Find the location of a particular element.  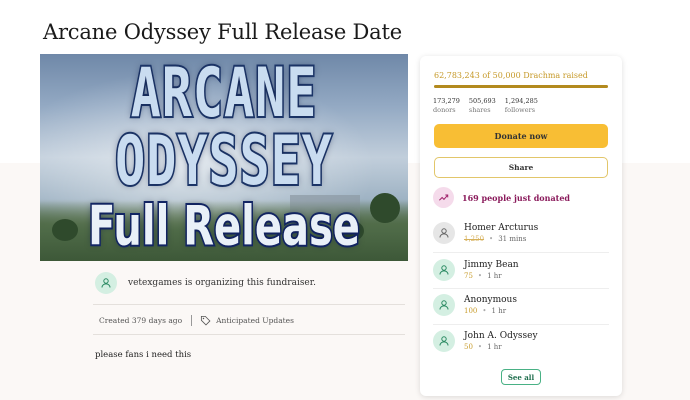

stat-value: 505,693 is located at coordinates (482, 101).